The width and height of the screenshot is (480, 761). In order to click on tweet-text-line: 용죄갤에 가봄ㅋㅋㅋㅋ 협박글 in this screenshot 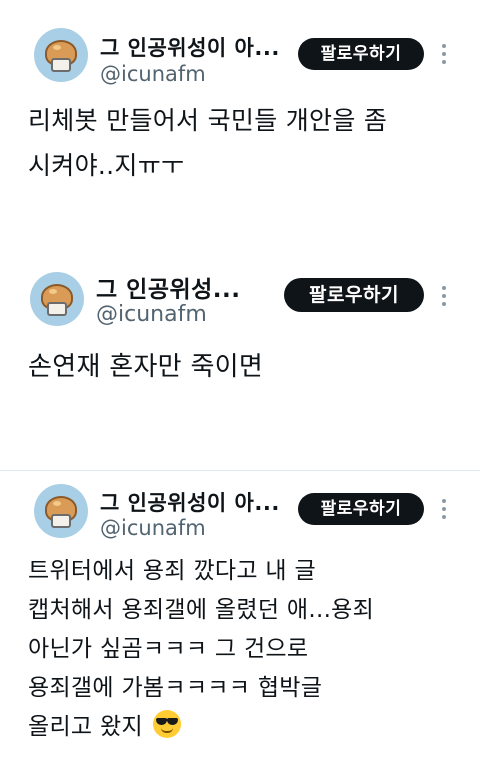, I will do `click(175, 688)`.